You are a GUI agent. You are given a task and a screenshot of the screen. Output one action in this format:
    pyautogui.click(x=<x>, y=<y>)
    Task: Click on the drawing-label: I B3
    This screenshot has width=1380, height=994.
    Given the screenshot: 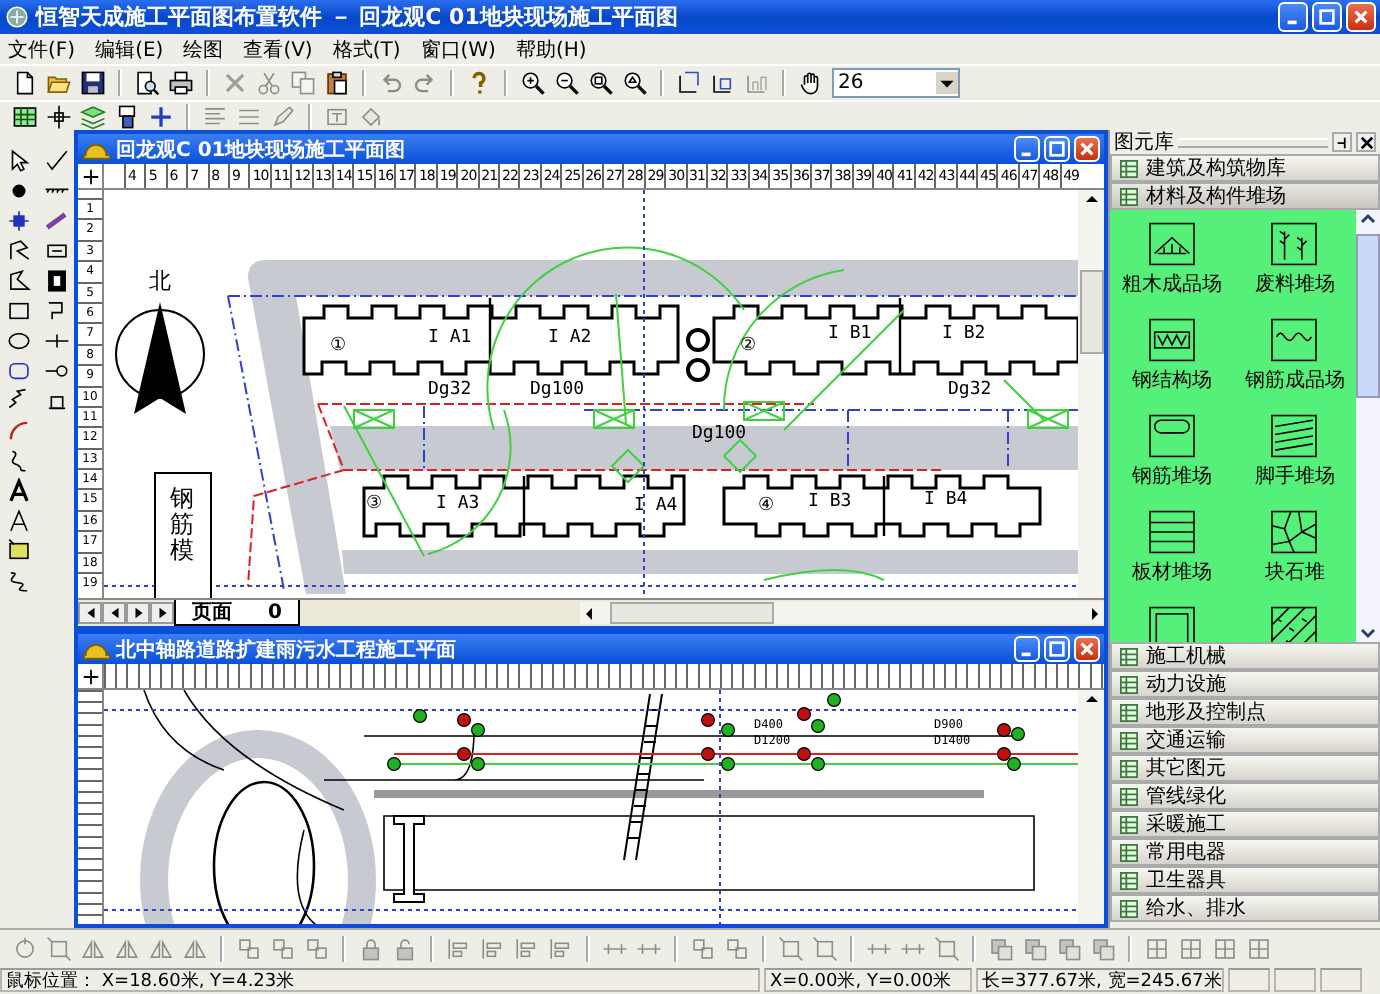 What is the action you would take?
    pyautogui.click(x=830, y=502)
    